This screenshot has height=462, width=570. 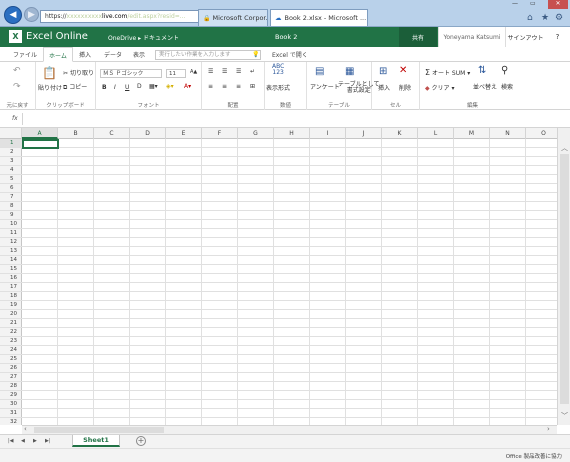 What do you see at coordinates (545, 18) in the screenshot?
I see `favorites-icon: ★` at bounding box center [545, 18].